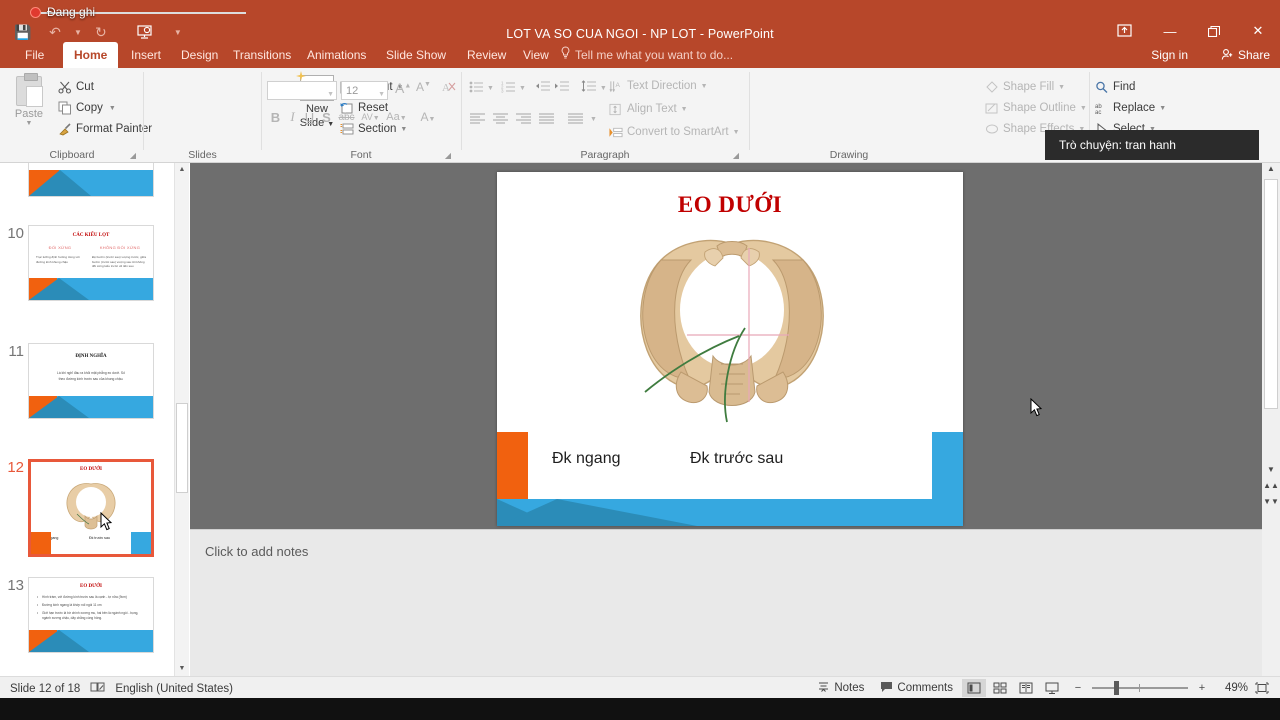  I want to click on decrease-indent-icon, so click(543, 88).